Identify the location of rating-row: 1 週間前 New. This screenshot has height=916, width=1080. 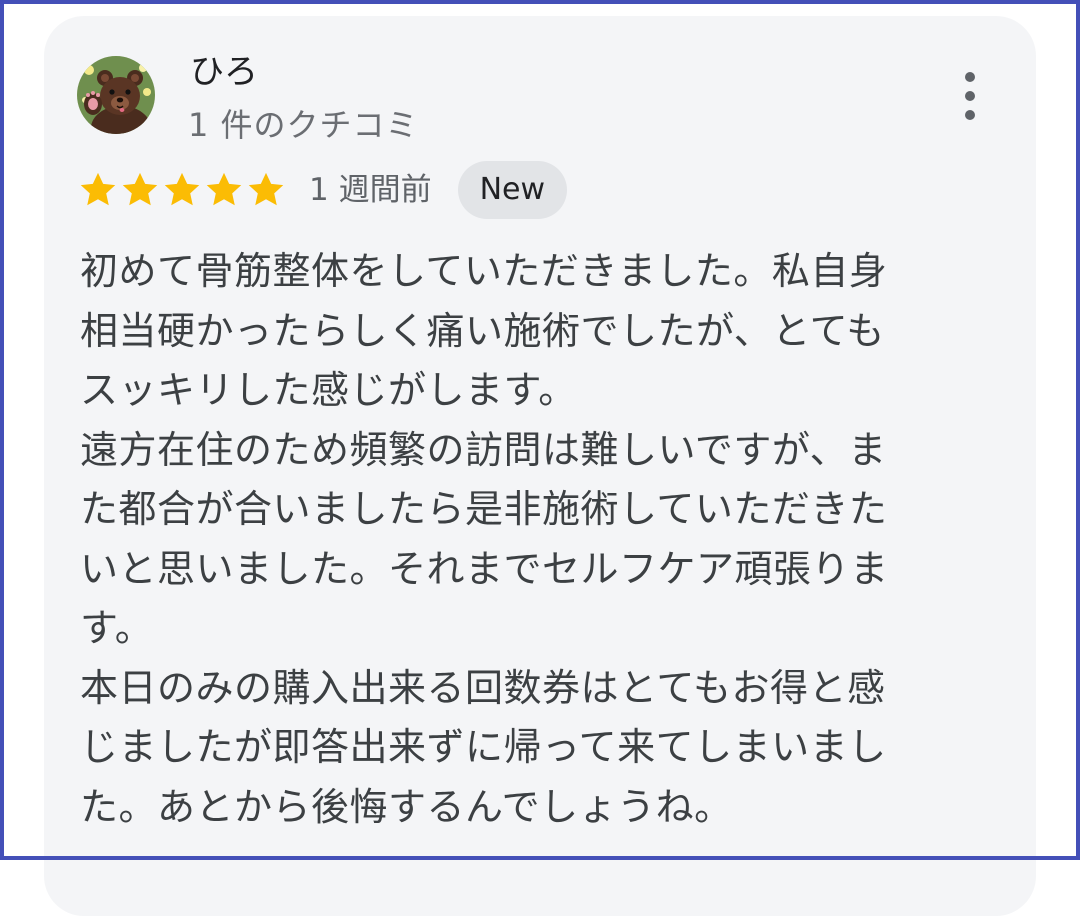
(322, 190).